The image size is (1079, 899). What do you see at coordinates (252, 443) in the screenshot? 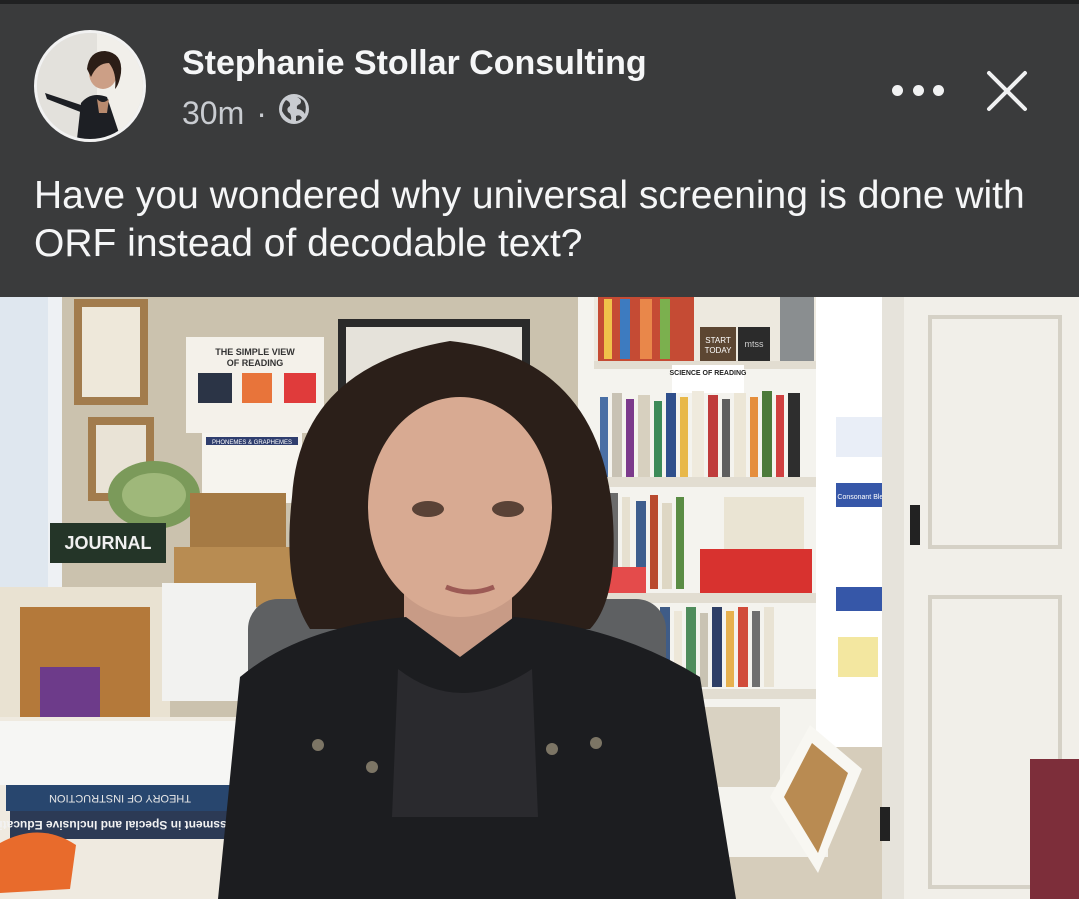
I see `svg-text: PHONEMES & GRAPHEMES` at bounding box center [252, 443].